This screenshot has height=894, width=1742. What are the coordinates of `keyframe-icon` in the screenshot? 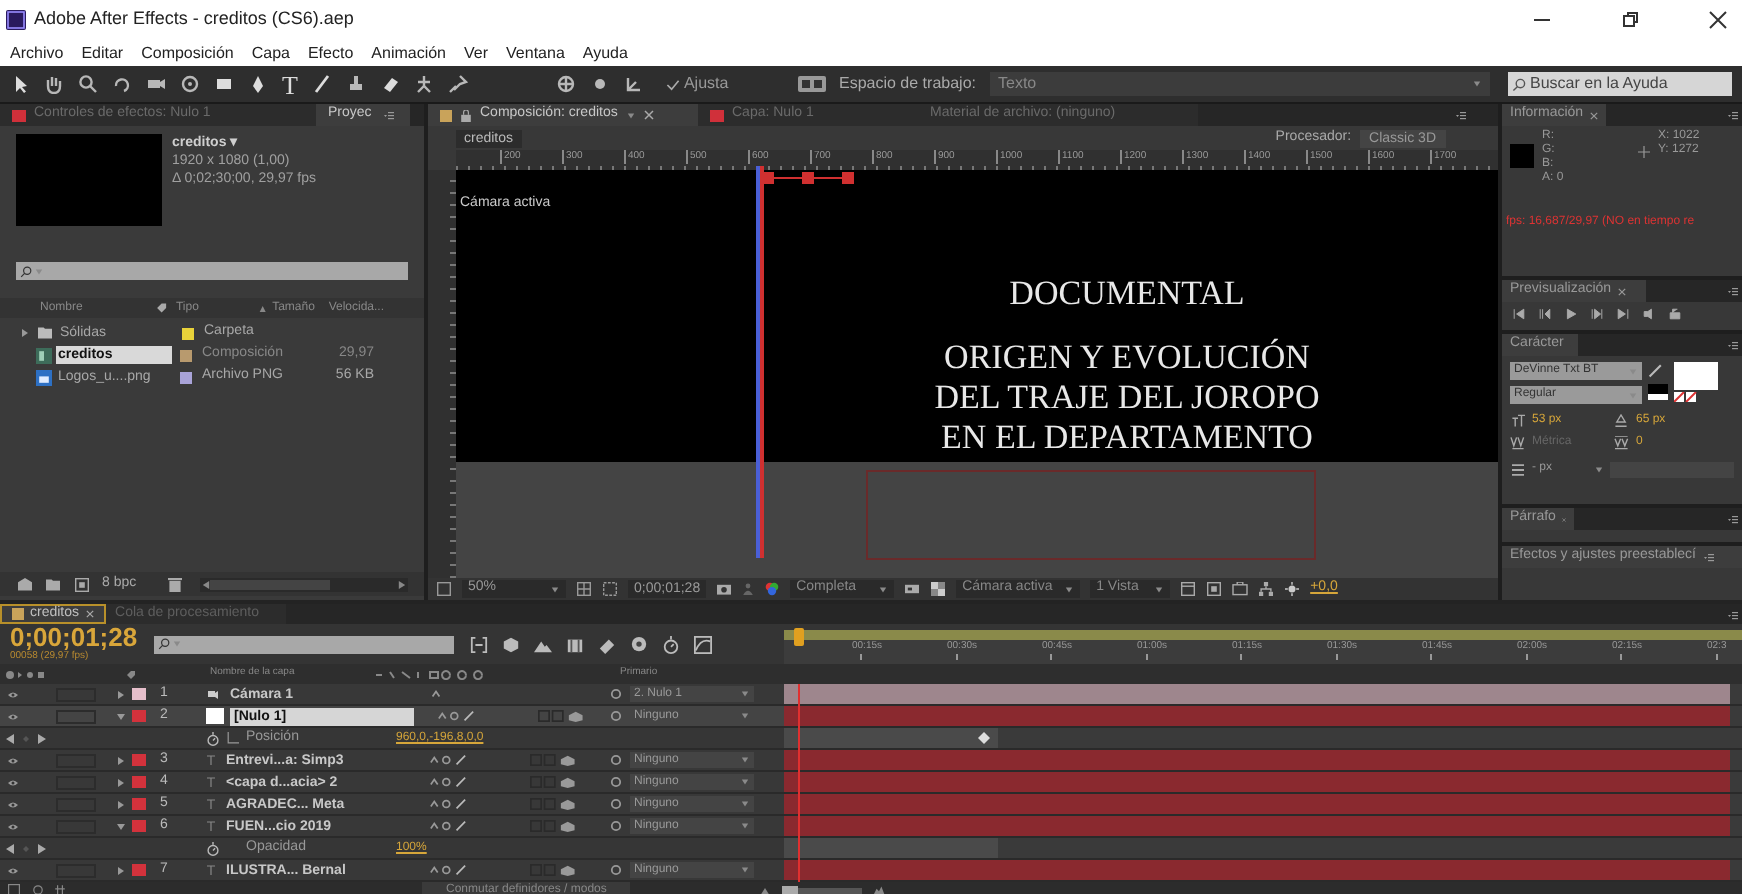 It's located at (984, 738).